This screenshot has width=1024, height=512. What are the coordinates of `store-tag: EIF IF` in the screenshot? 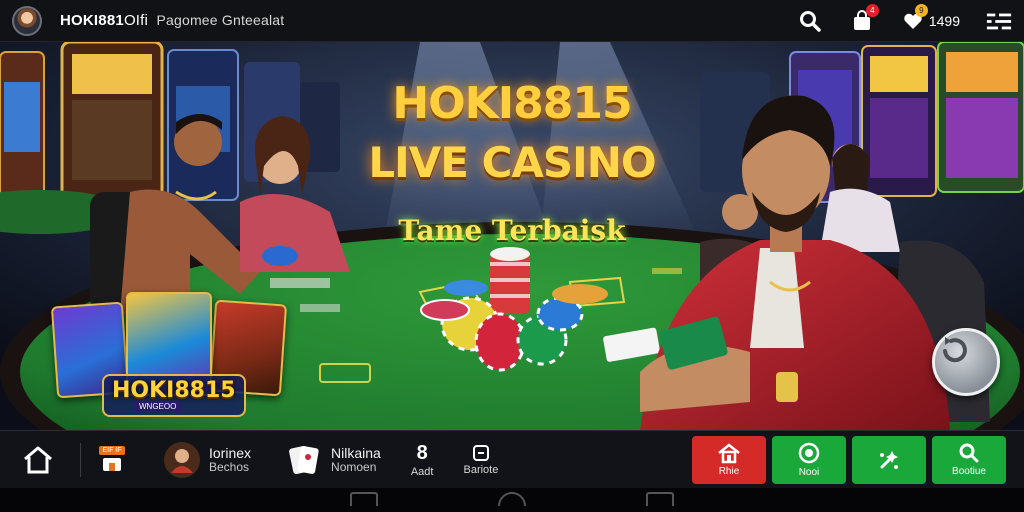 It's located at (112, 450).